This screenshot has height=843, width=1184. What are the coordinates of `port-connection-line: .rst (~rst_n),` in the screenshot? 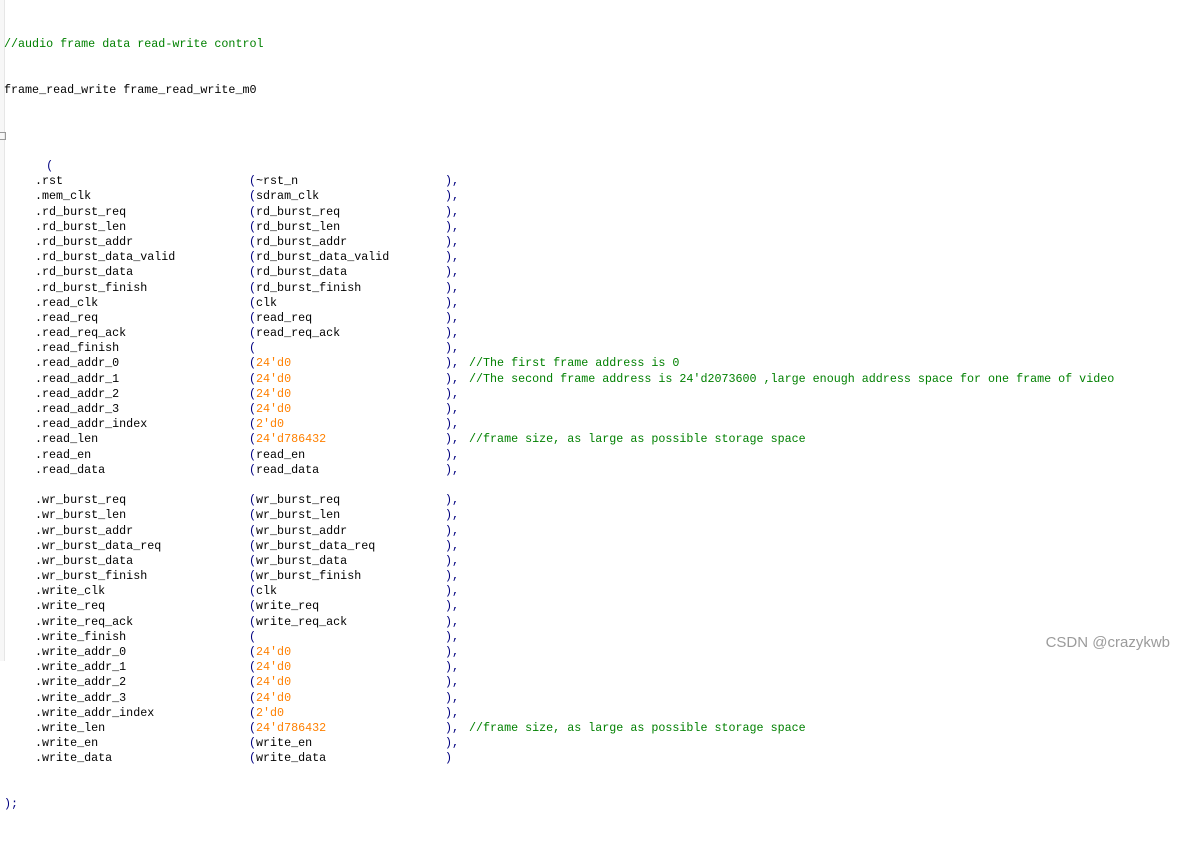 It's located at (231, 181).